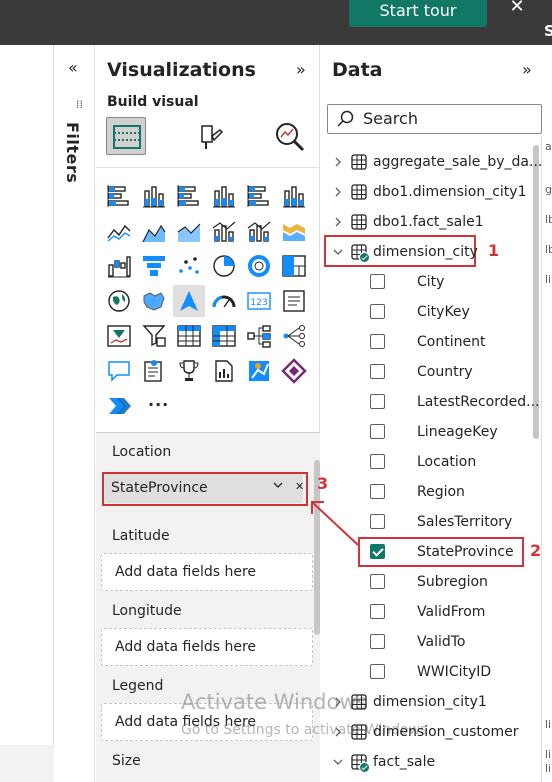 This screenshot has height=782, width=552. Describe the element at coordinates (189, 231) in the screenshot. I see `stacked-area-icon` at that location.